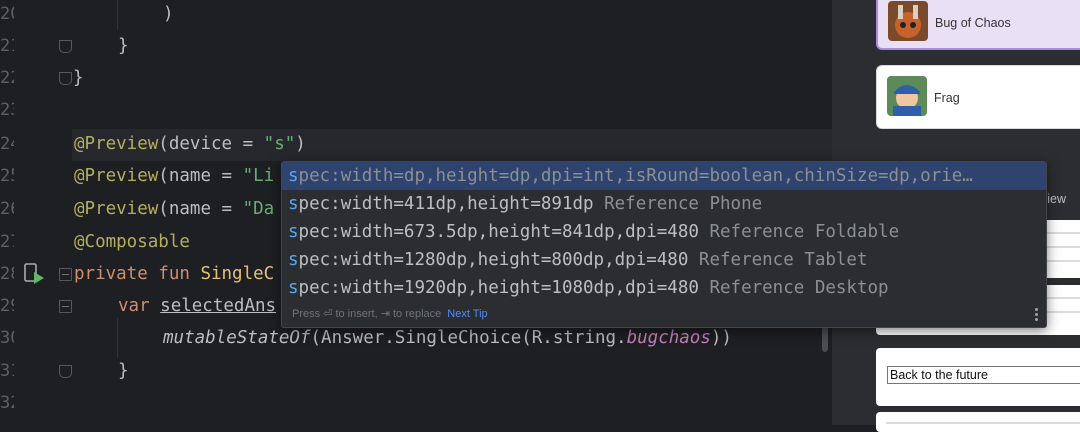 The image size is (1080, 432). I want to click on preview-option-placeholder, so click(978, 422).